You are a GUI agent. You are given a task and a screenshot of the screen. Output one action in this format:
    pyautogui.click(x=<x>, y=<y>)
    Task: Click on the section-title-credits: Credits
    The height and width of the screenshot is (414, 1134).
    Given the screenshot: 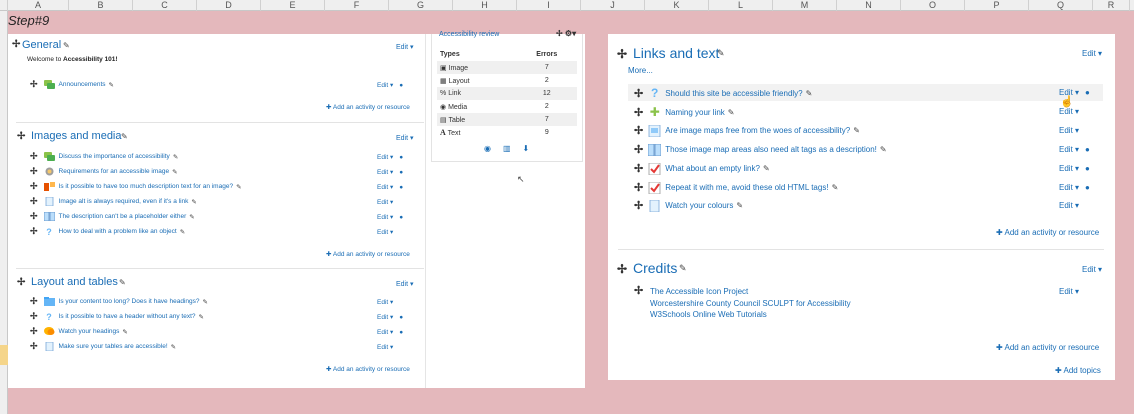 What is the action you would take?
    pyautogui.click(x=655, y=268)
    